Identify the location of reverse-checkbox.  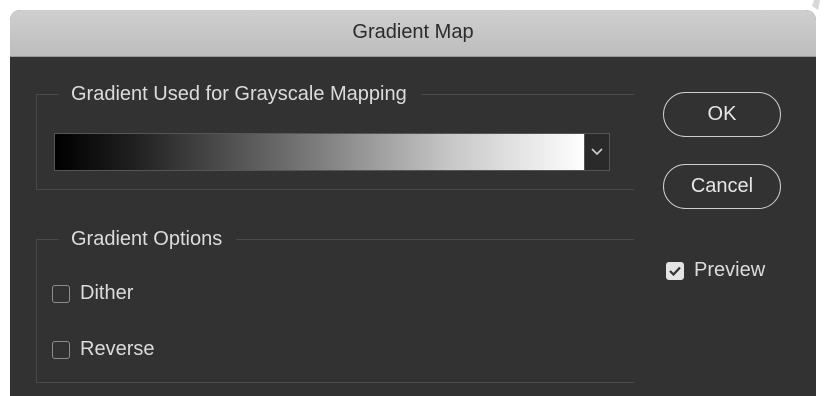
(61, 349).